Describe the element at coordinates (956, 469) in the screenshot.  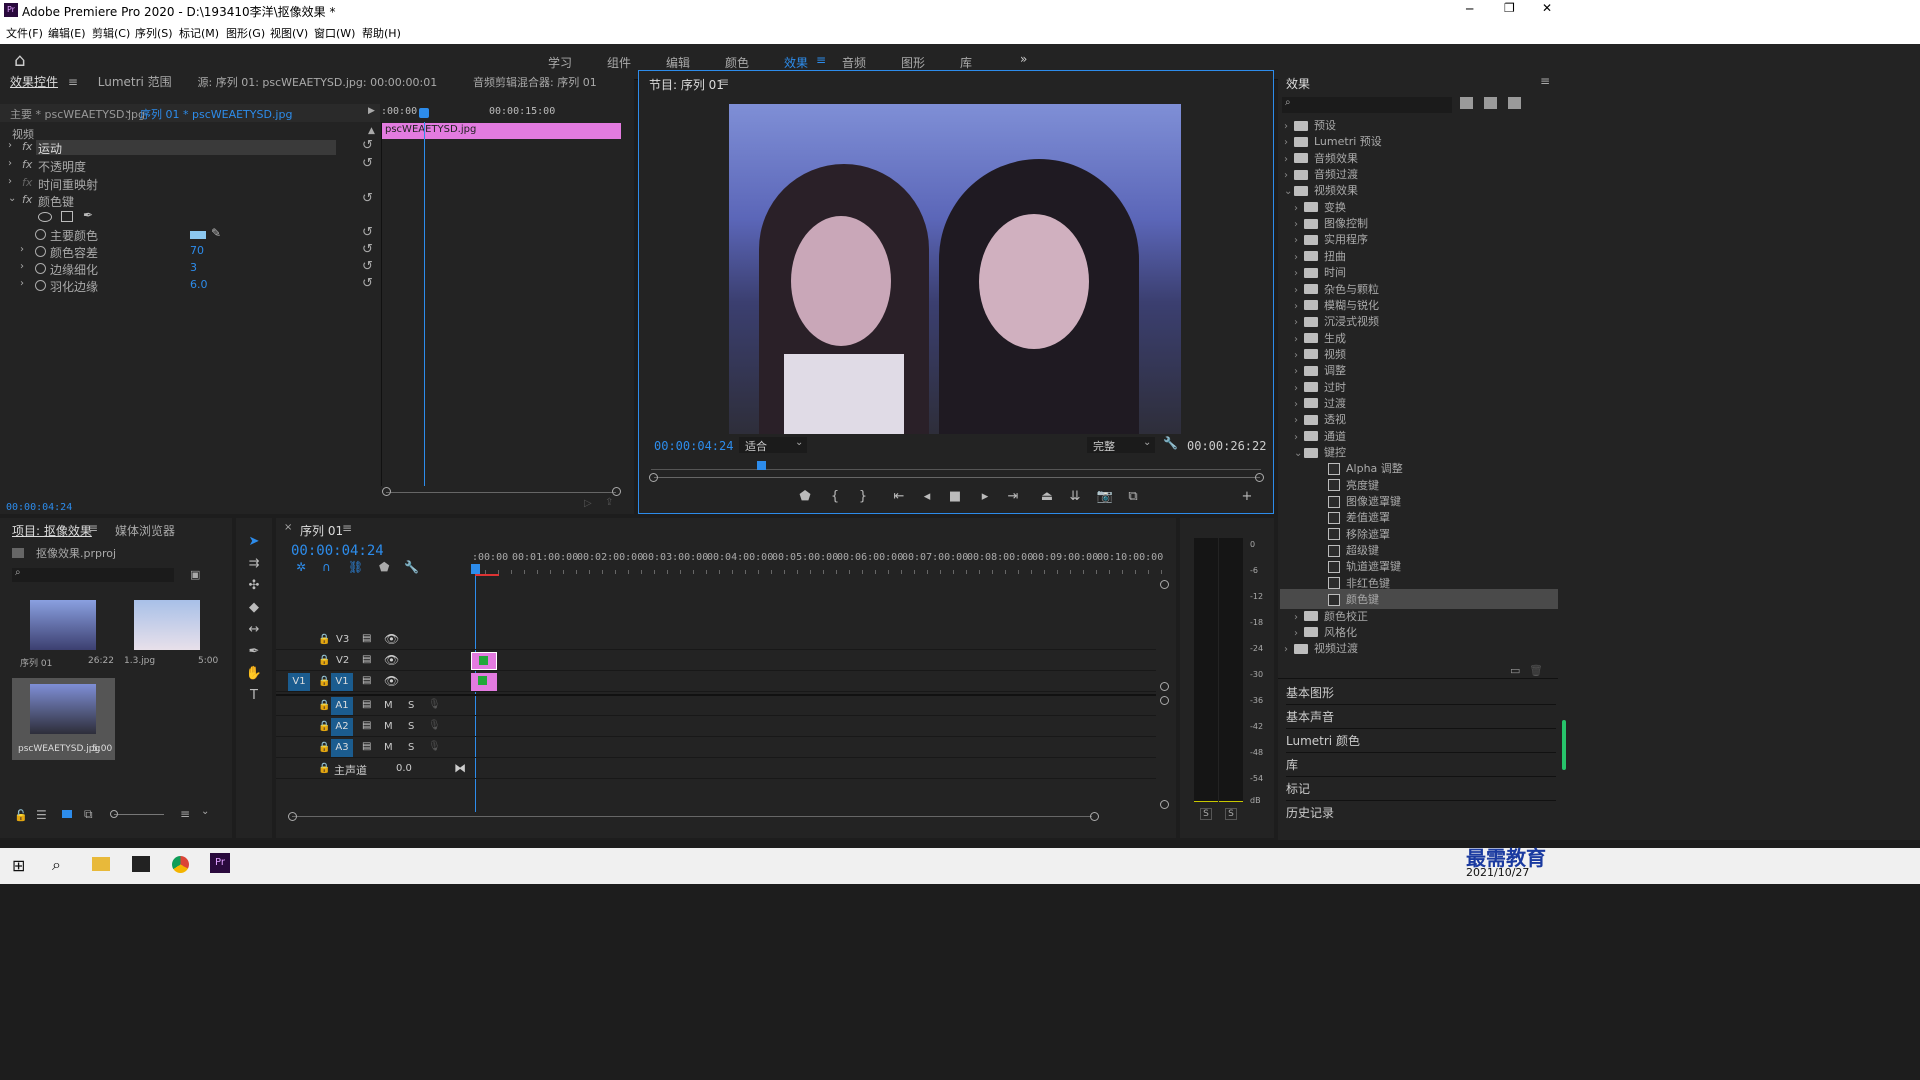
I see `program-ruler` at that location.